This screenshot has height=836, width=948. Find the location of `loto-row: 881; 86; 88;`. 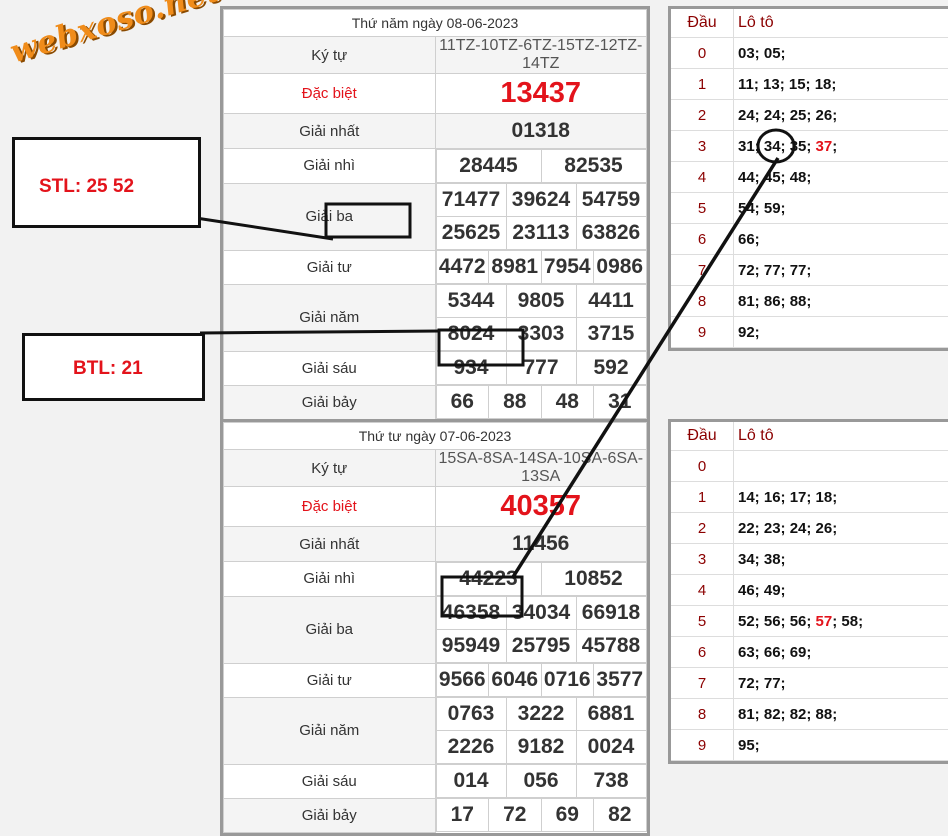

loto-row: 881; 86; 88; is located at coordinates (809, 301).